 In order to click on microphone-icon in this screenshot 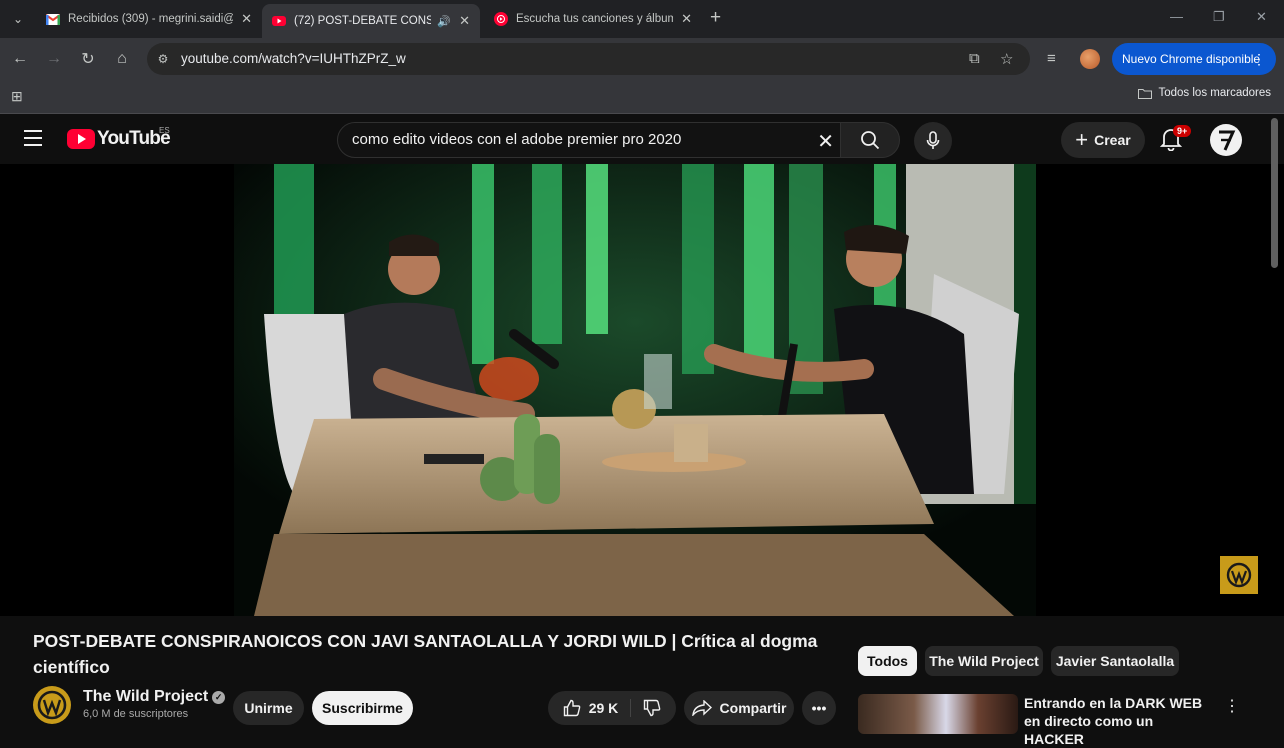, I will do `click(933, 140)`.